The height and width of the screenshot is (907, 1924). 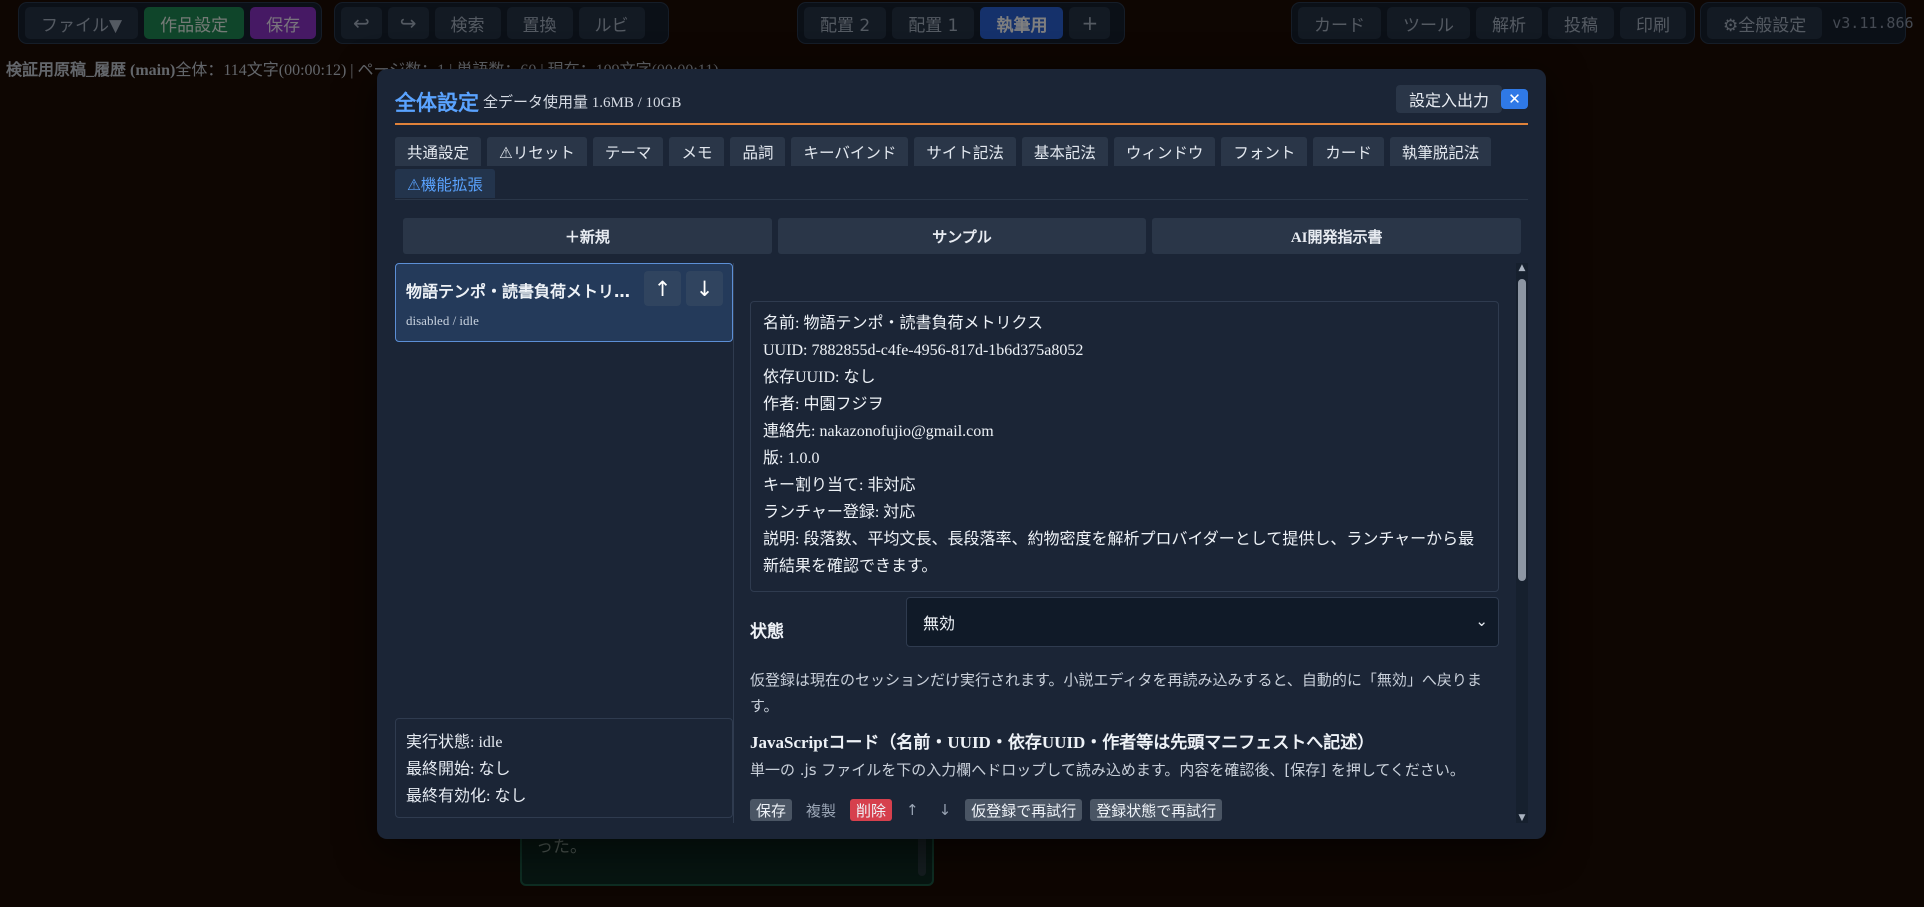 What do you see at coordinates (1202, 622) in the screenshot?
I see `state-select: 無効 ⌄` at bounding box center [1202, 622].